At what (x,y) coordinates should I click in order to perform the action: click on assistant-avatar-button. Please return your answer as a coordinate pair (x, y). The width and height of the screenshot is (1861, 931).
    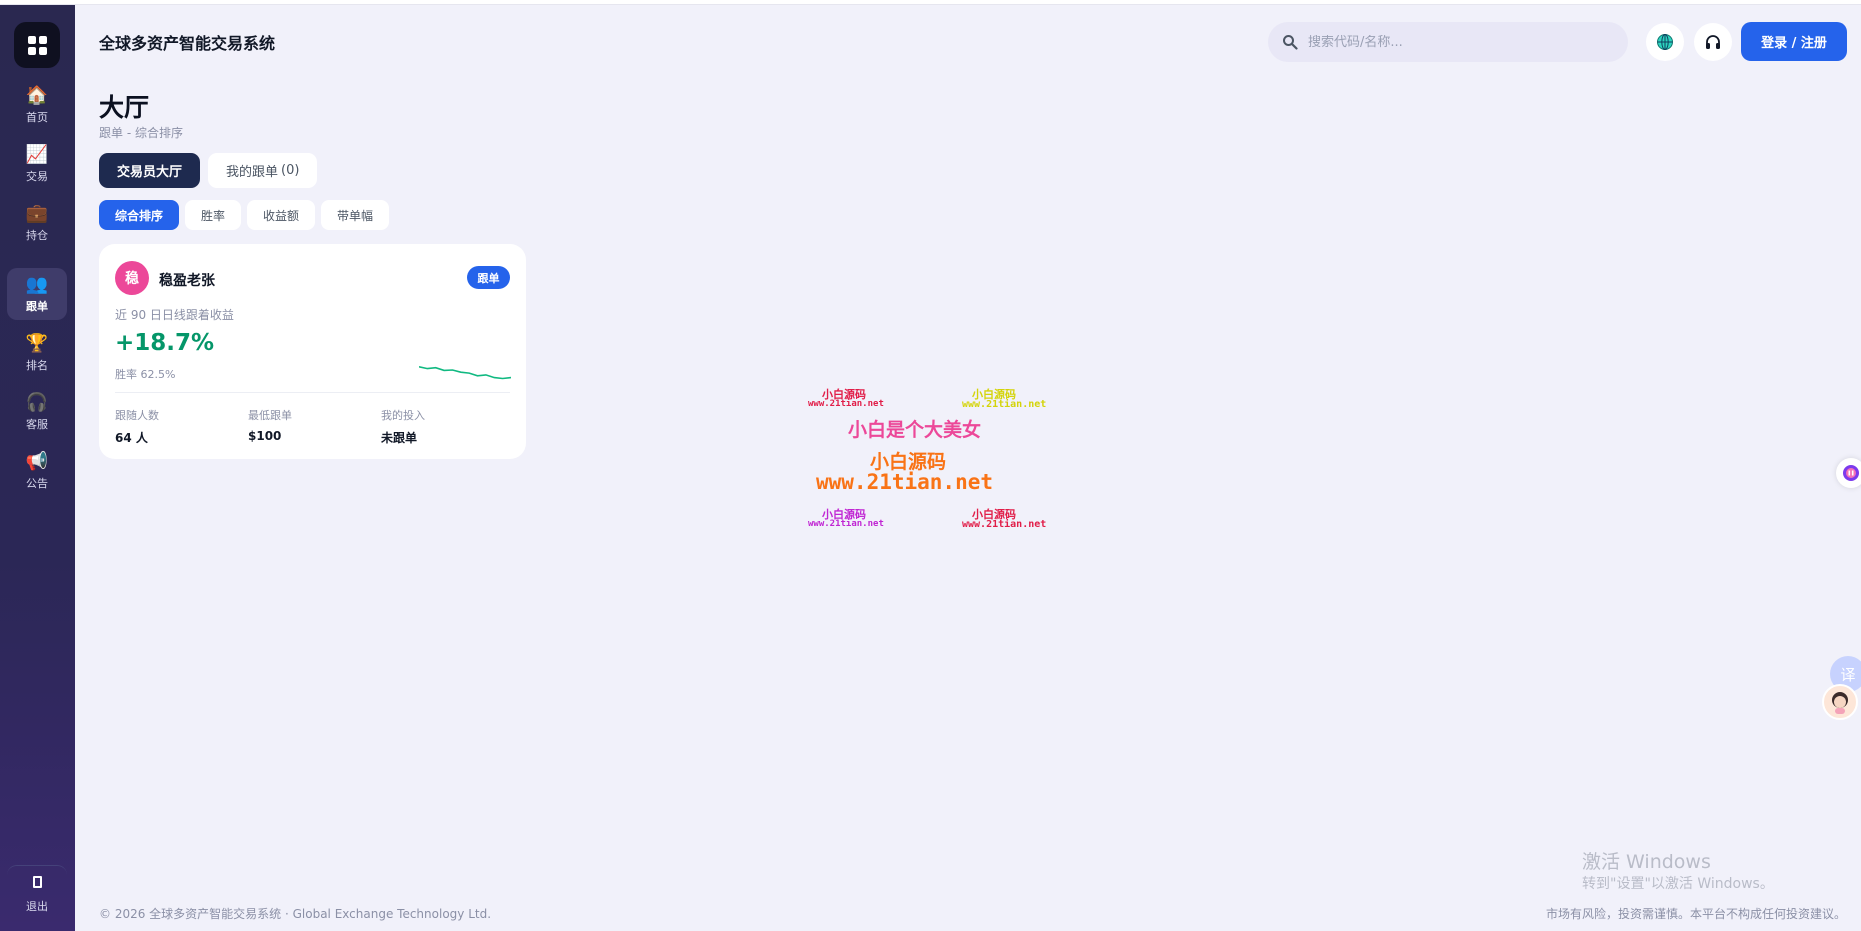
    Looking at the image, I should click on (1840, 702).